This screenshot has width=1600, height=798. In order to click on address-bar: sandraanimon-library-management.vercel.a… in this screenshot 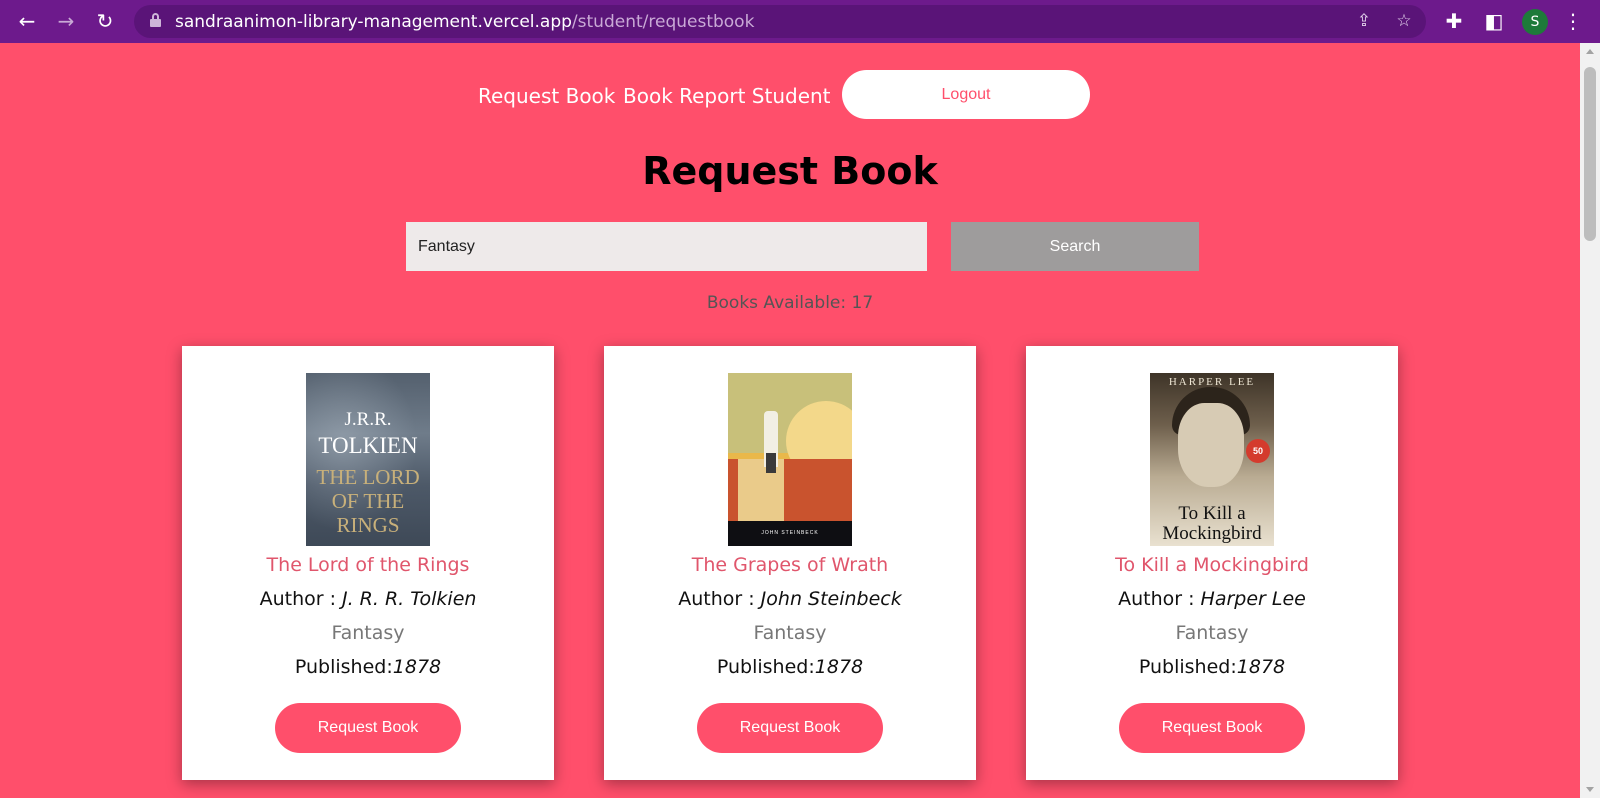, I will do `click(780, 21)`.